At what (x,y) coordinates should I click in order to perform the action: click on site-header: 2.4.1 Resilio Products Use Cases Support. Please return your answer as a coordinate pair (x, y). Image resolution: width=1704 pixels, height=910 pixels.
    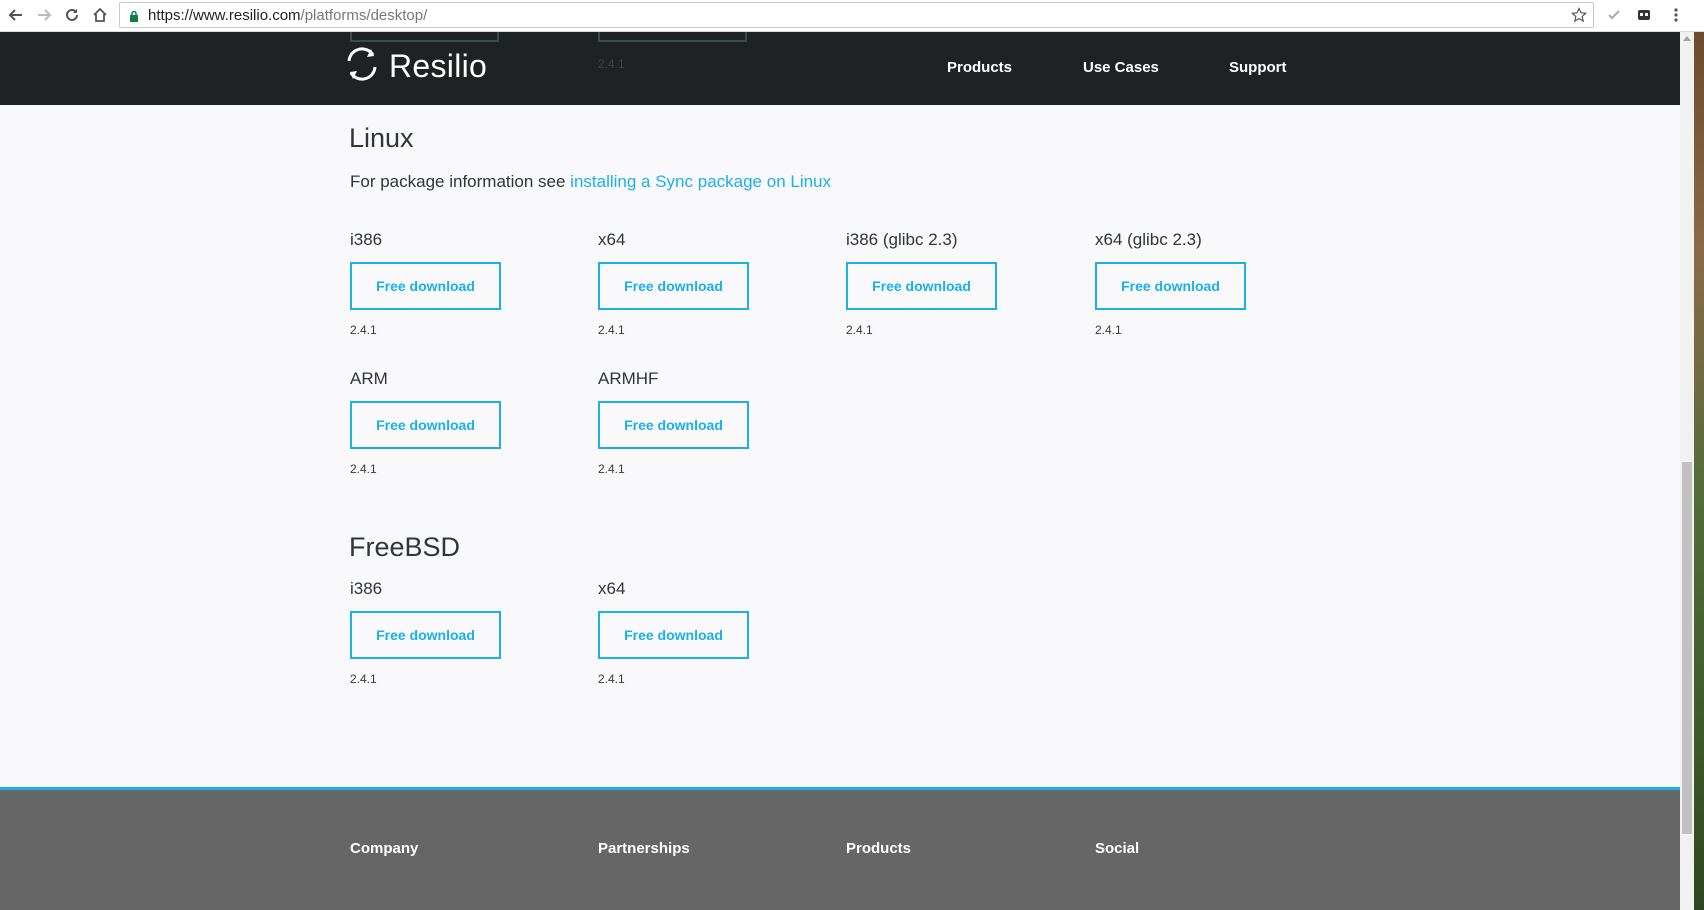
    Looking at the image, I should click on (840, 68).